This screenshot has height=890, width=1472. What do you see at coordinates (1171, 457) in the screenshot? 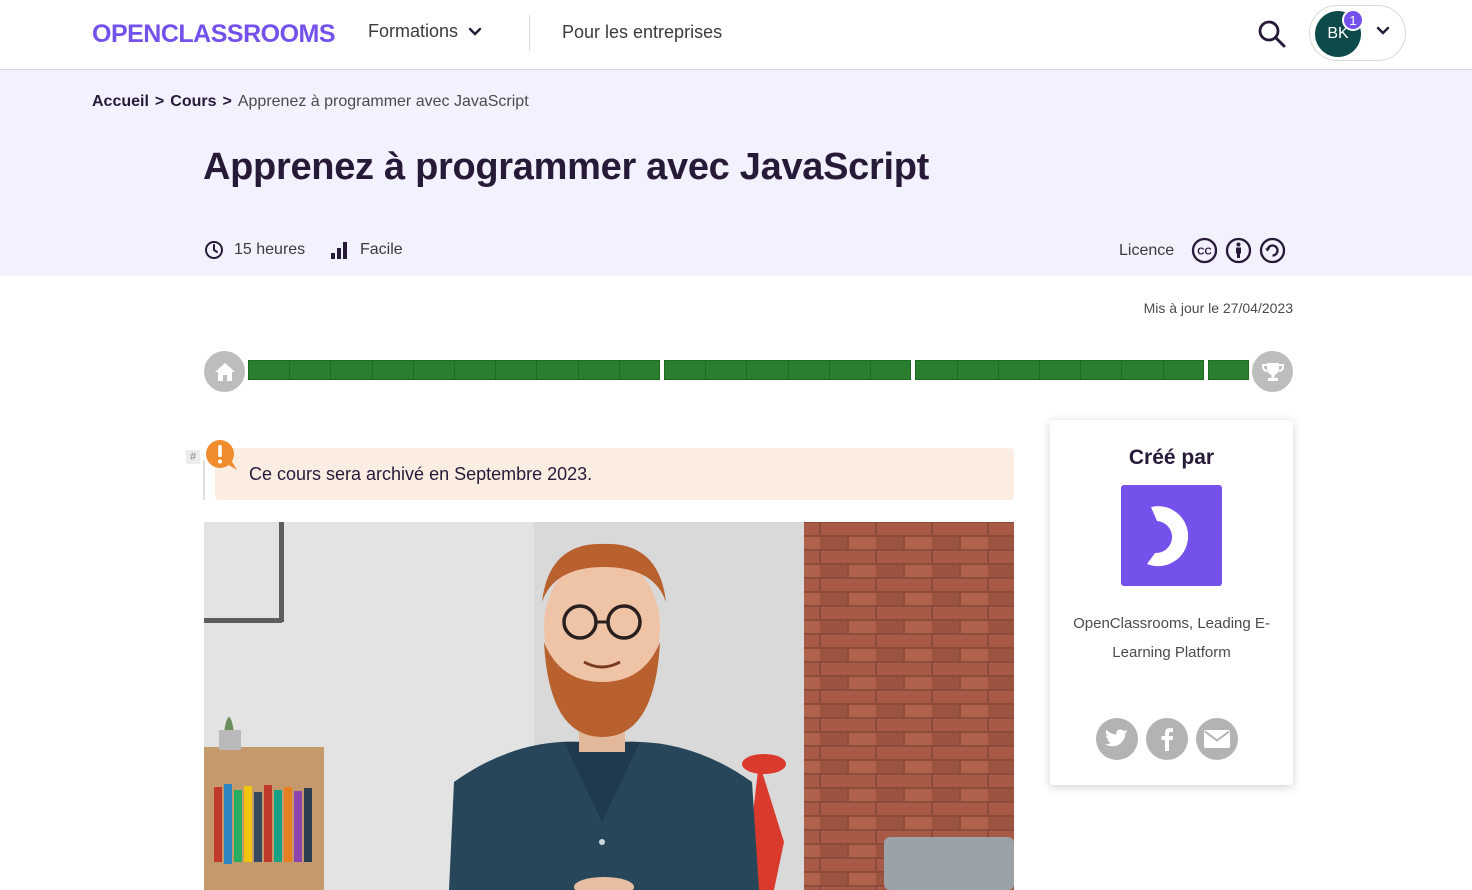
I see `creator-title: Créé par` at bounding box center [1171, 457].